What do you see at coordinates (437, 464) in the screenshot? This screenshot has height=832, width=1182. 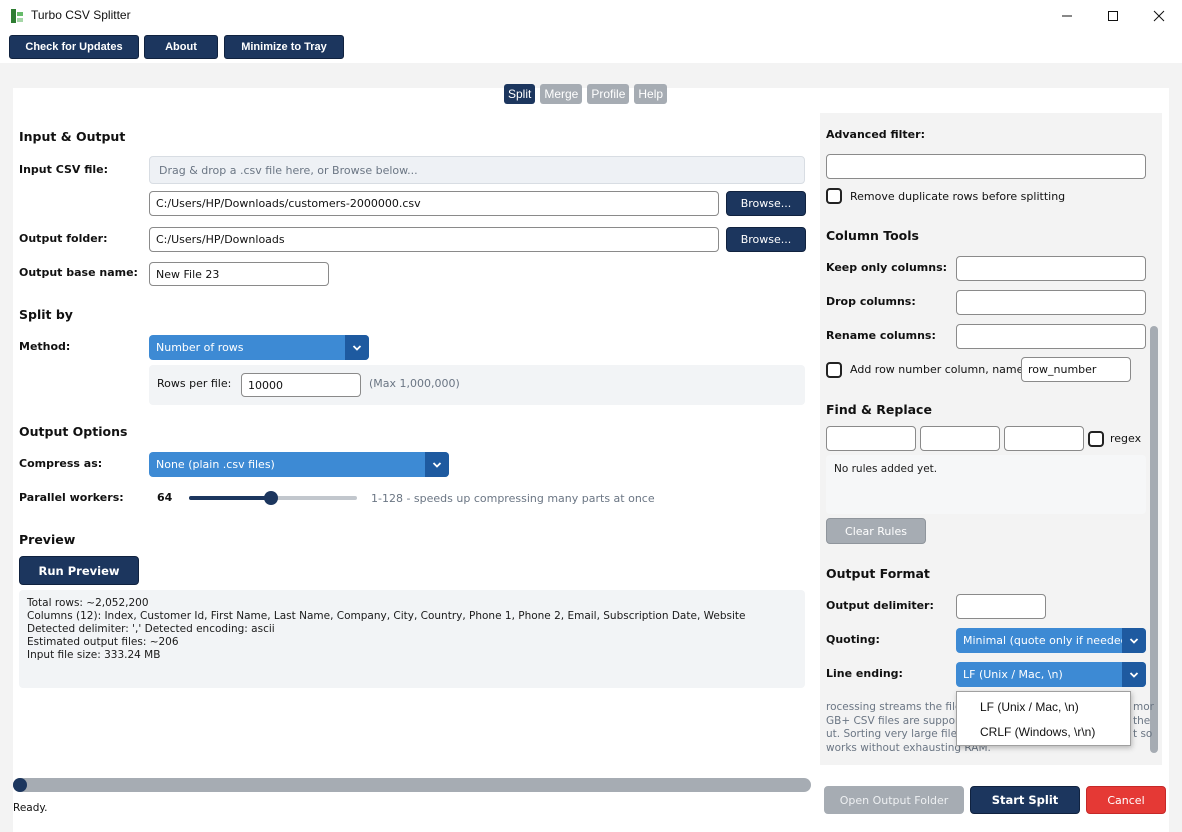 I see `compress-dropdown-toggle` at bounding box center [437, 464].